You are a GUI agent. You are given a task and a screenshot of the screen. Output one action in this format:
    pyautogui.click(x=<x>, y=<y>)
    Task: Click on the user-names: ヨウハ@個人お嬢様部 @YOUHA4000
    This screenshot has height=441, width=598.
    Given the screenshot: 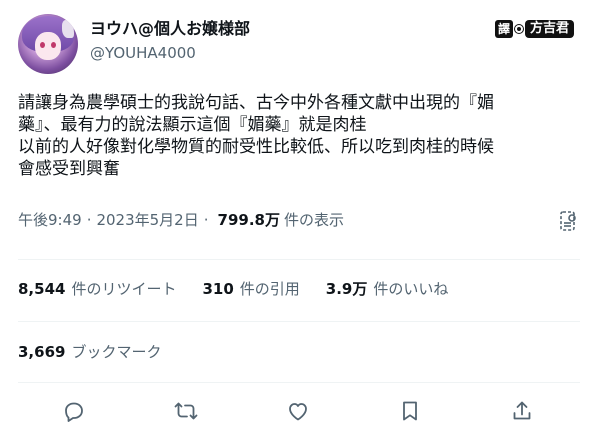 What is the action you would take?
    pyautogui.click(x=170, y=41)
    